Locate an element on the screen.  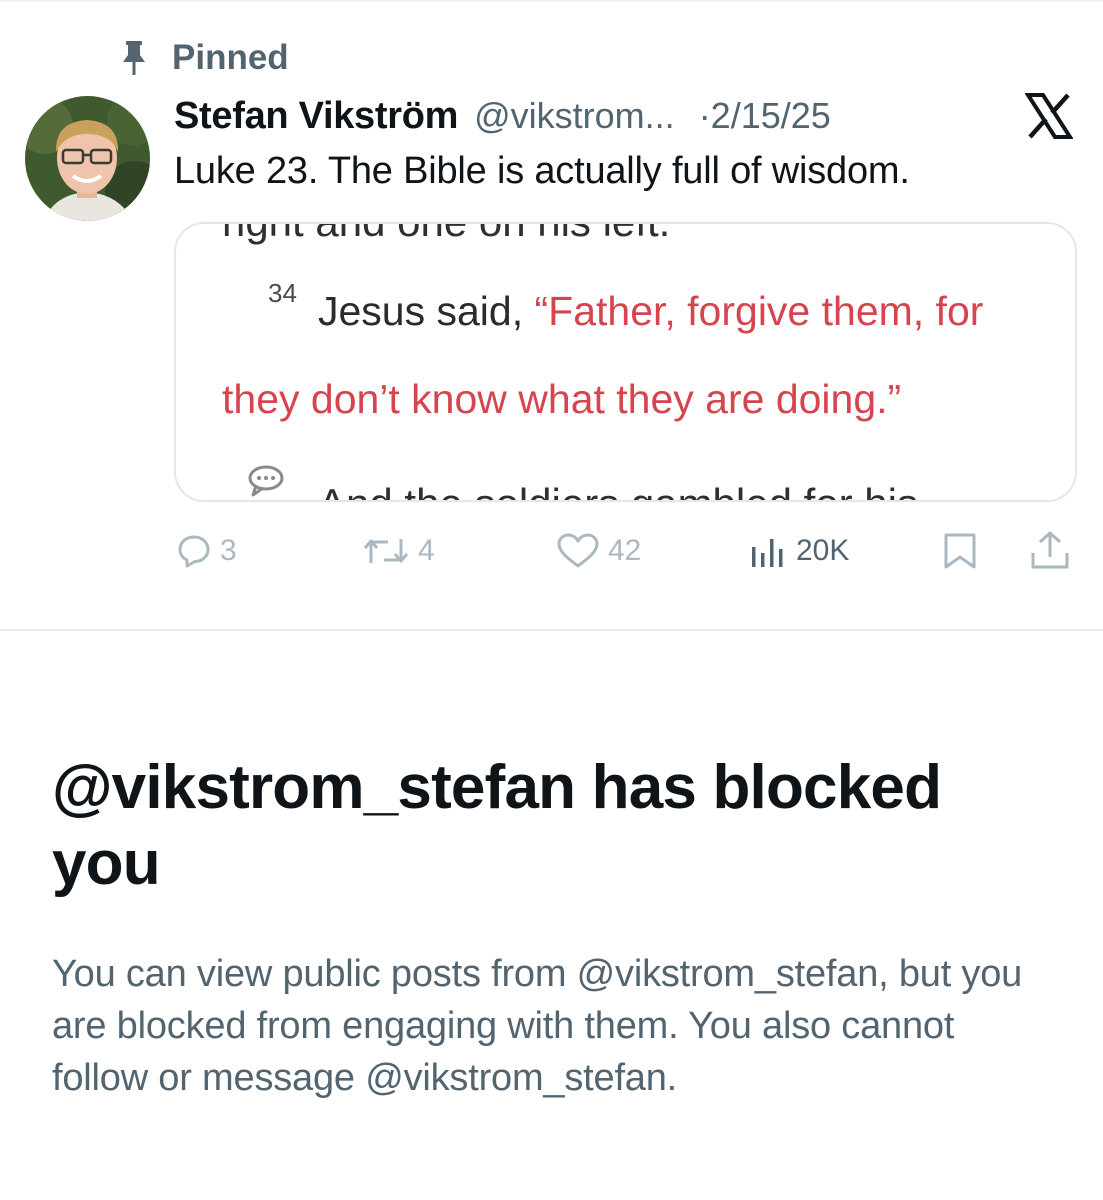
avatar is located at coordinates (87, 158).